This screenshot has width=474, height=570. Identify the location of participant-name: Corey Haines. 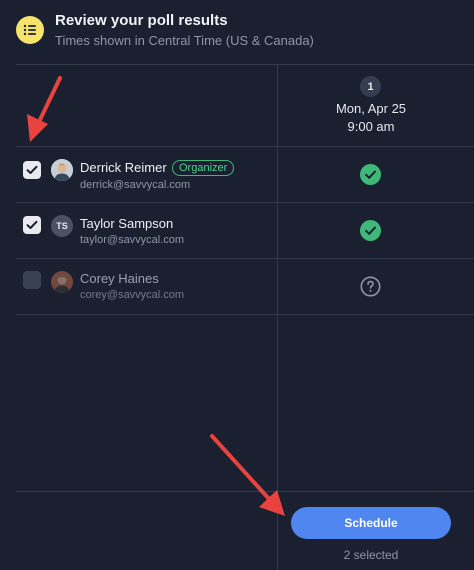
(119, 278).